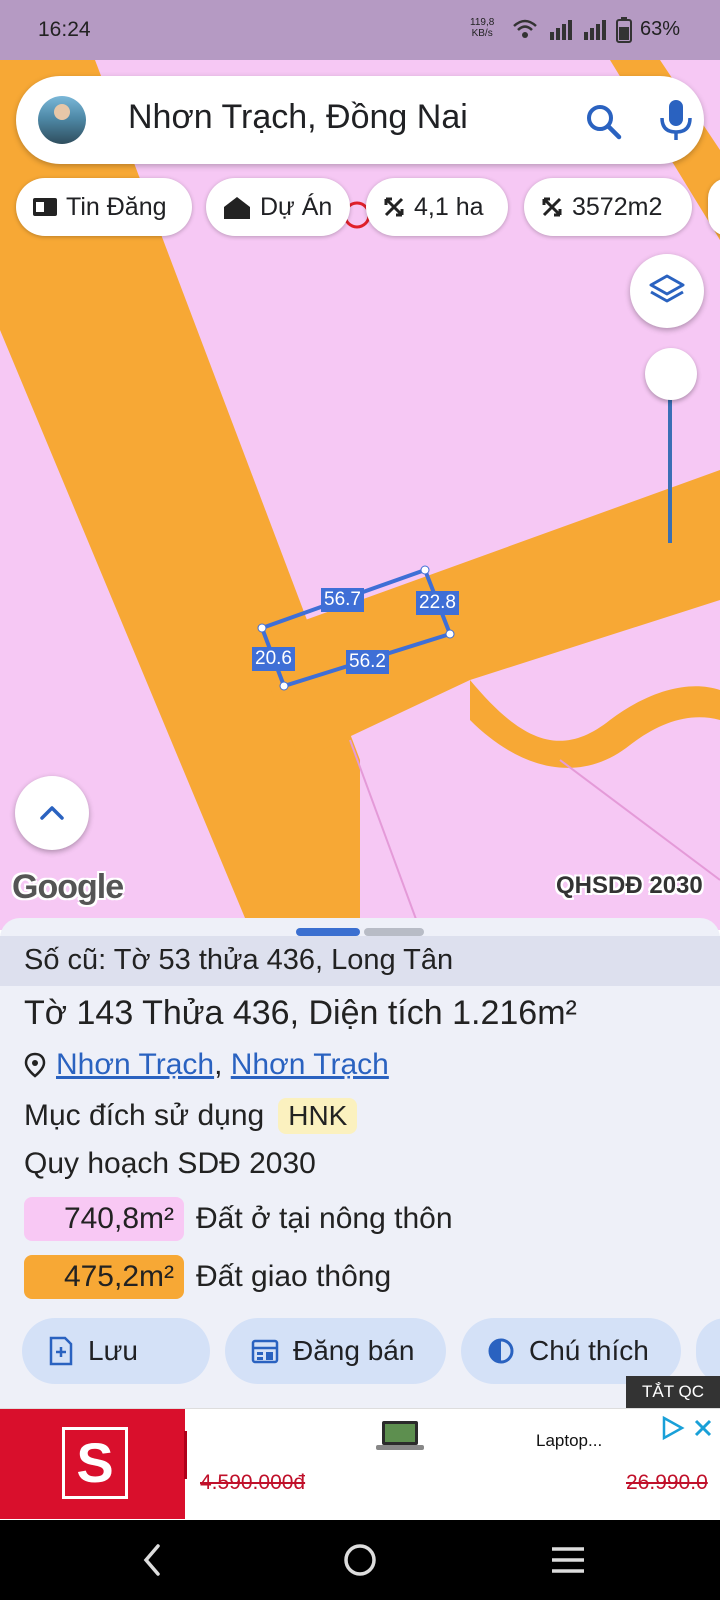 The height and width of the screenshot is (1600, 720). What do you see at coordinates (667, 1482) in the screenshot?
I see `ad-price-right: 26.990.0` at bounding box center [667, 1482].